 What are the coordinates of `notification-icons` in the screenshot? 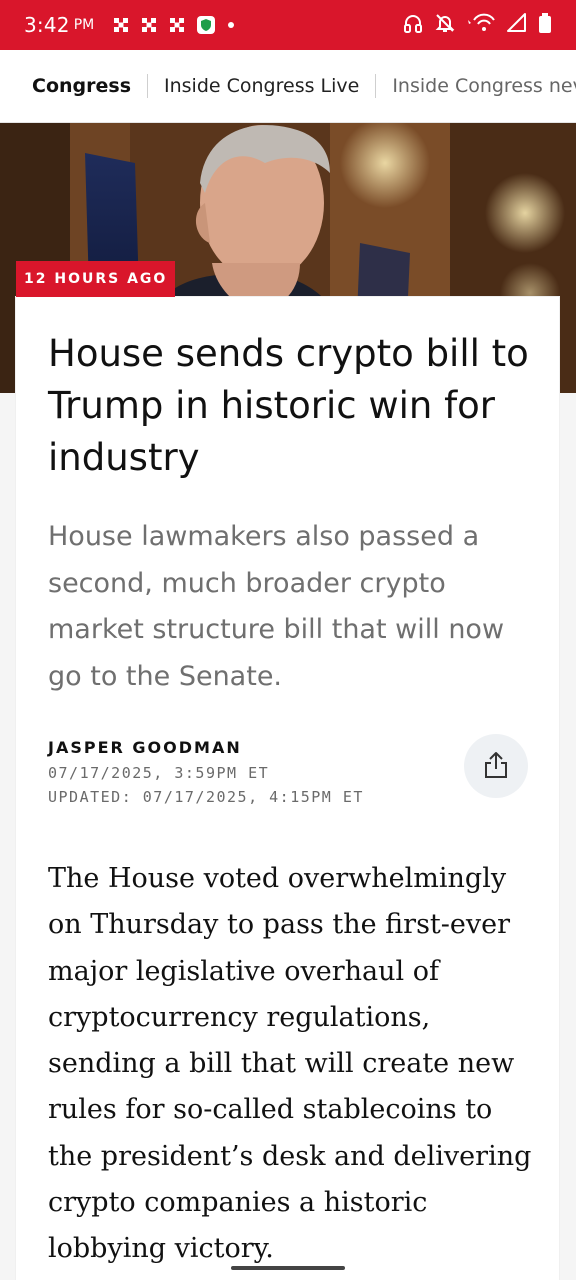 It's located at (174, 25).